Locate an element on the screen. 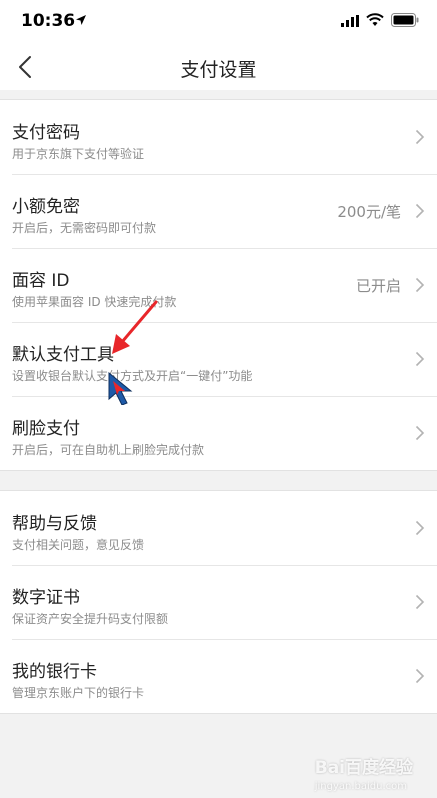 Image resolution: width=437 pixels, height=798 pixels. row-title: 面容 ID is located at coordinates (41, 281).